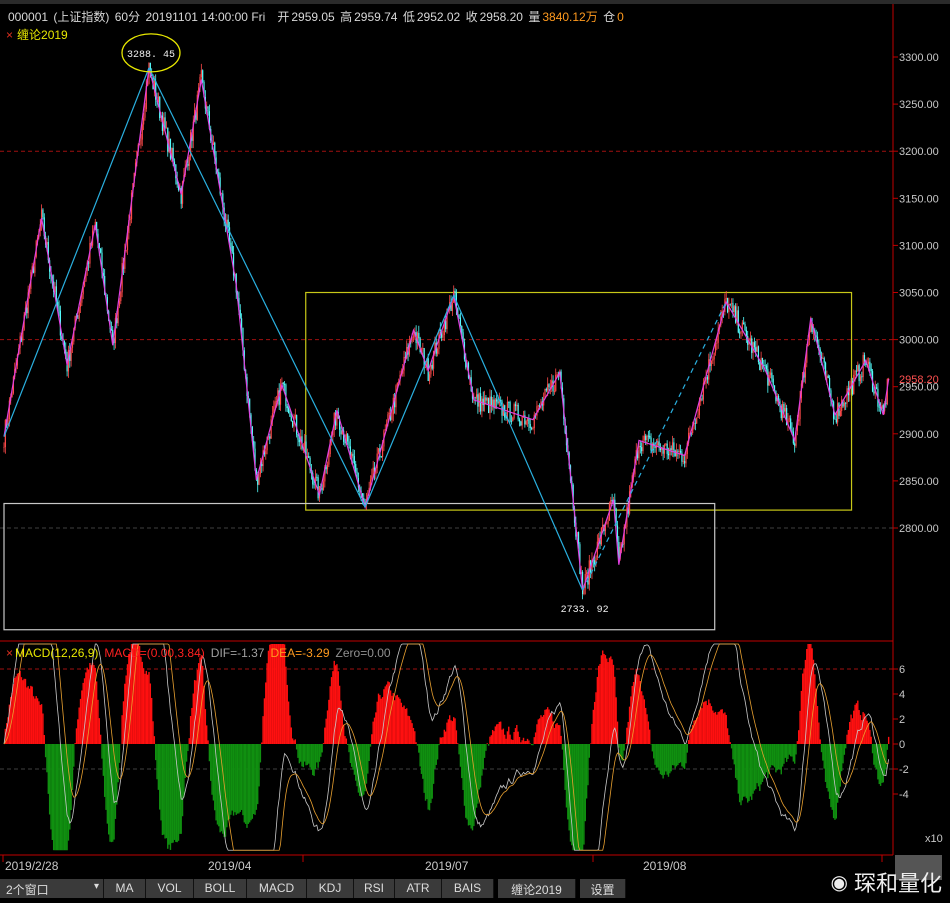 The image size is (950, 903). Describe the element at coordinates (330, 888) in the screenshot. I see `kdj-button: KDJ` at that location.